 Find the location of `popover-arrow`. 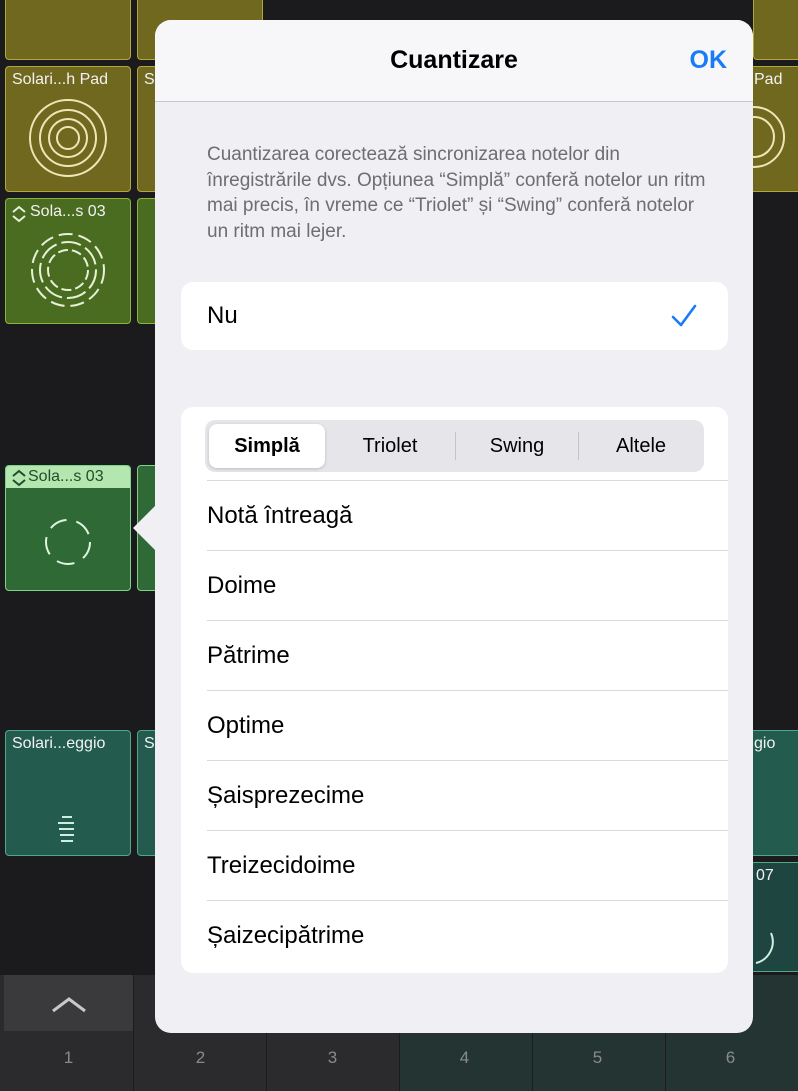

popover-arrow is located at coordinates (144, 528).